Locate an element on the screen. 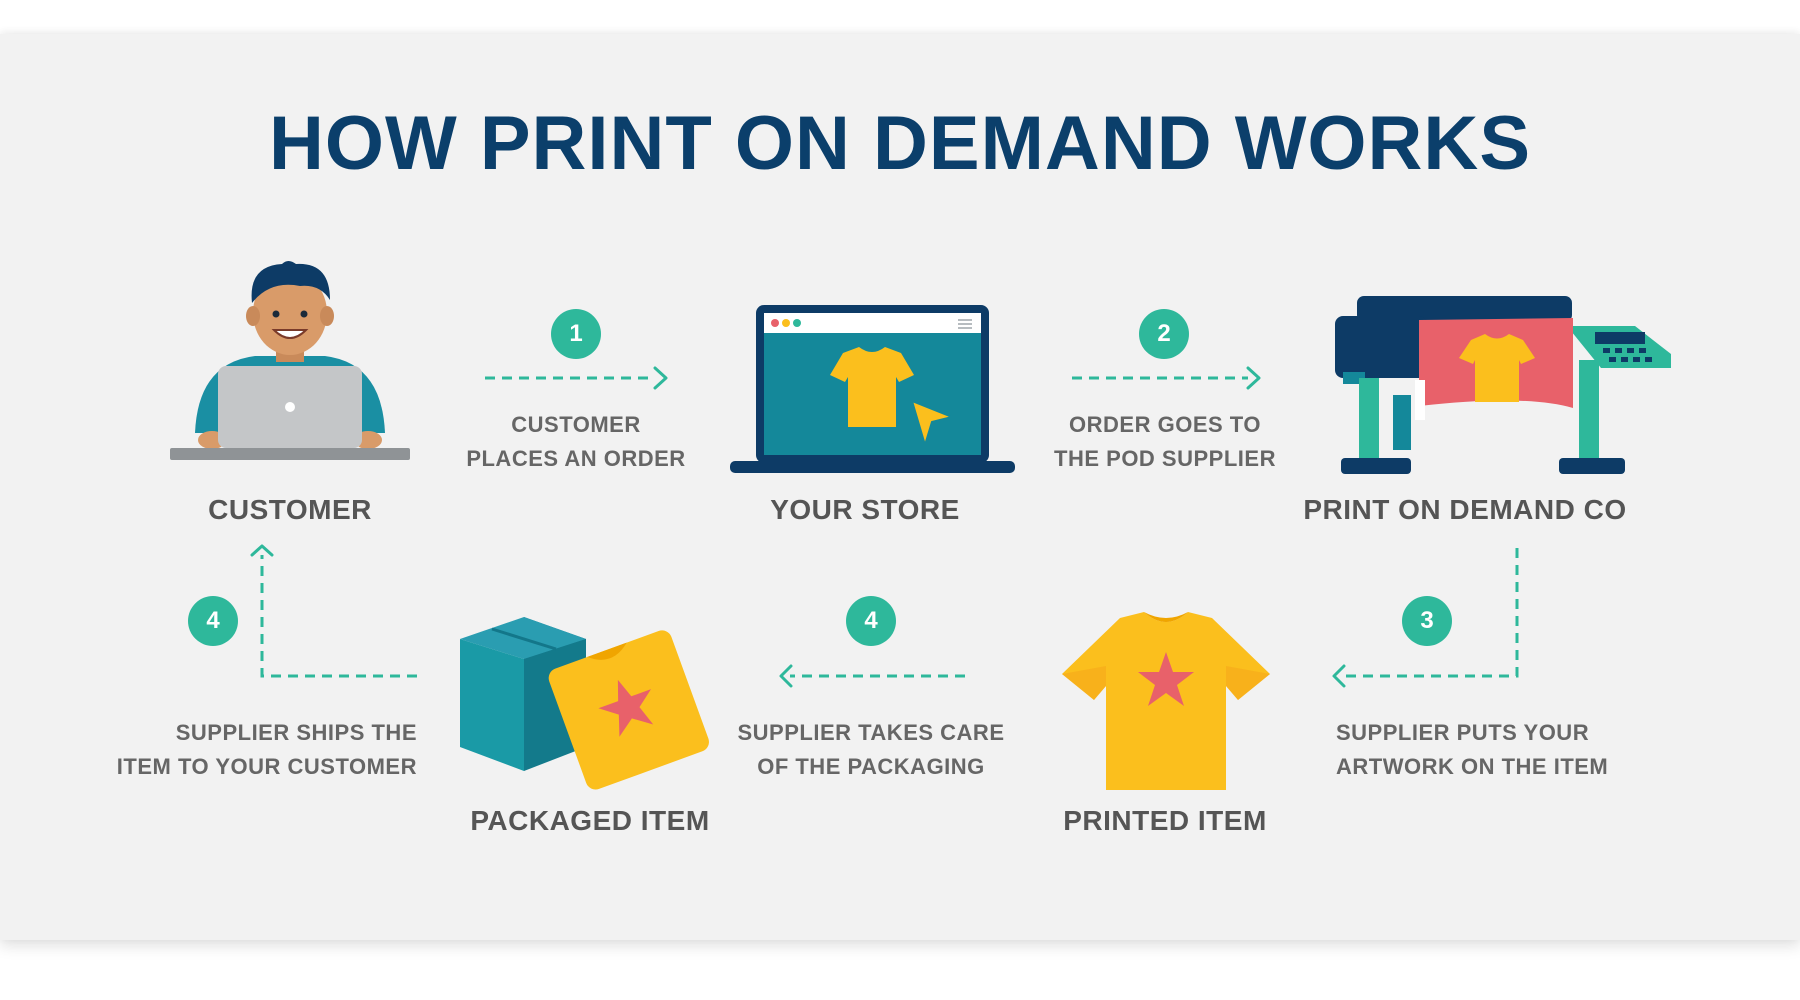 Image resolution: width=1800 pixels, height=1000 pixels. step-1-line1: CUSTOMER is located at coordinates (576, 424).